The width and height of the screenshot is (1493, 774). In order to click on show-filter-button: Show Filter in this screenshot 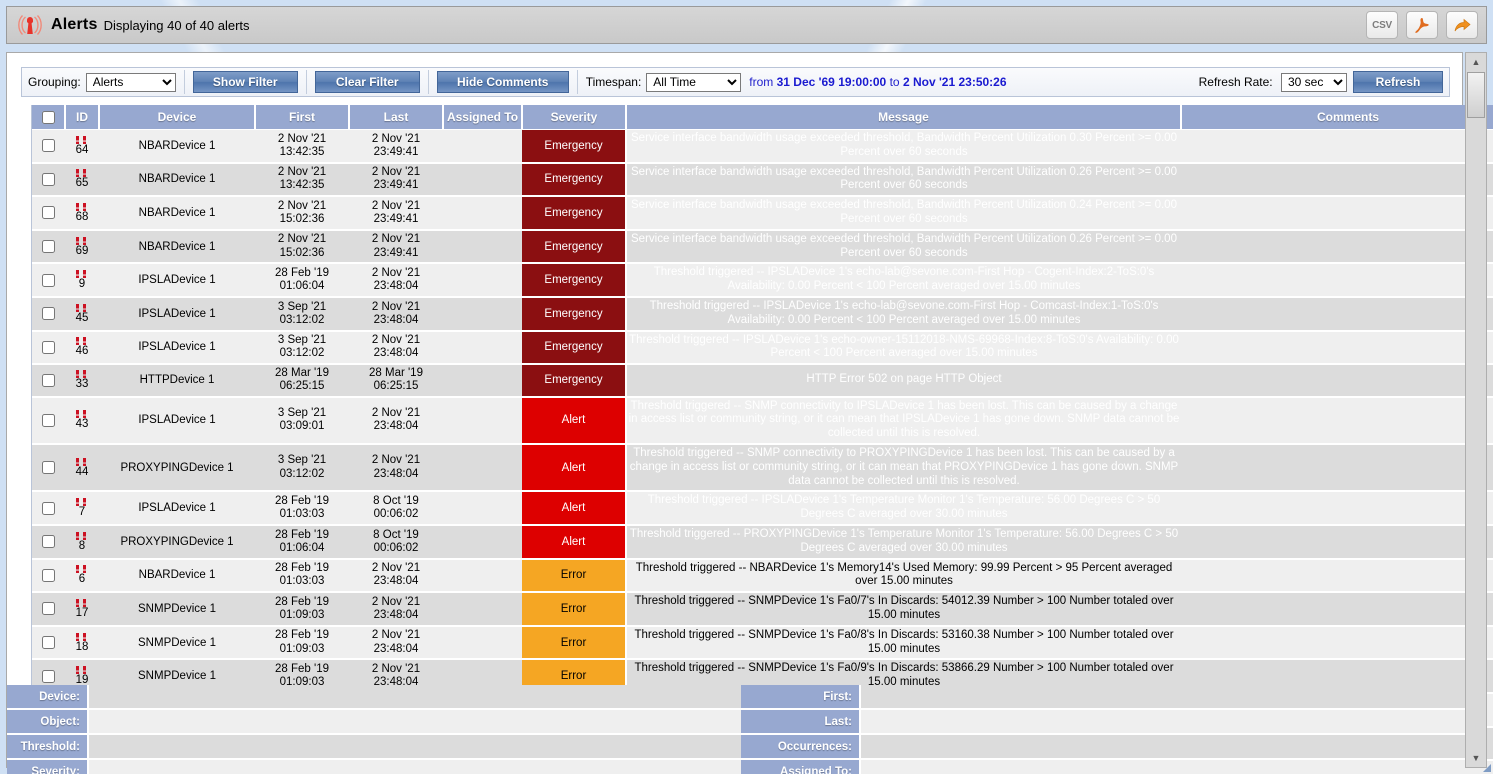, I will do `click(245, 82)`.